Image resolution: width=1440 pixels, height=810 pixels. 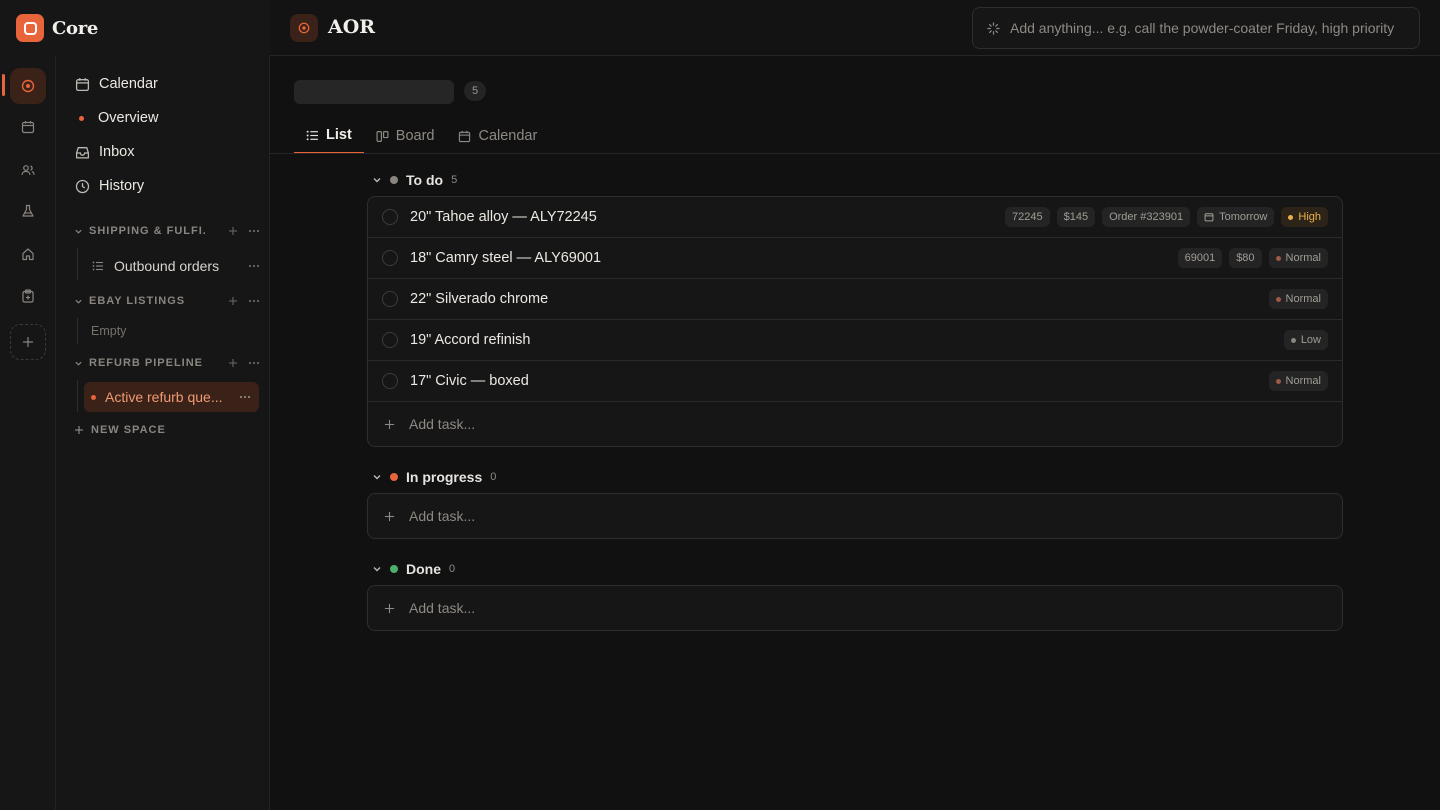 I want to click on group-inprogress-header: In progress 0, so click(x=434, y=477).